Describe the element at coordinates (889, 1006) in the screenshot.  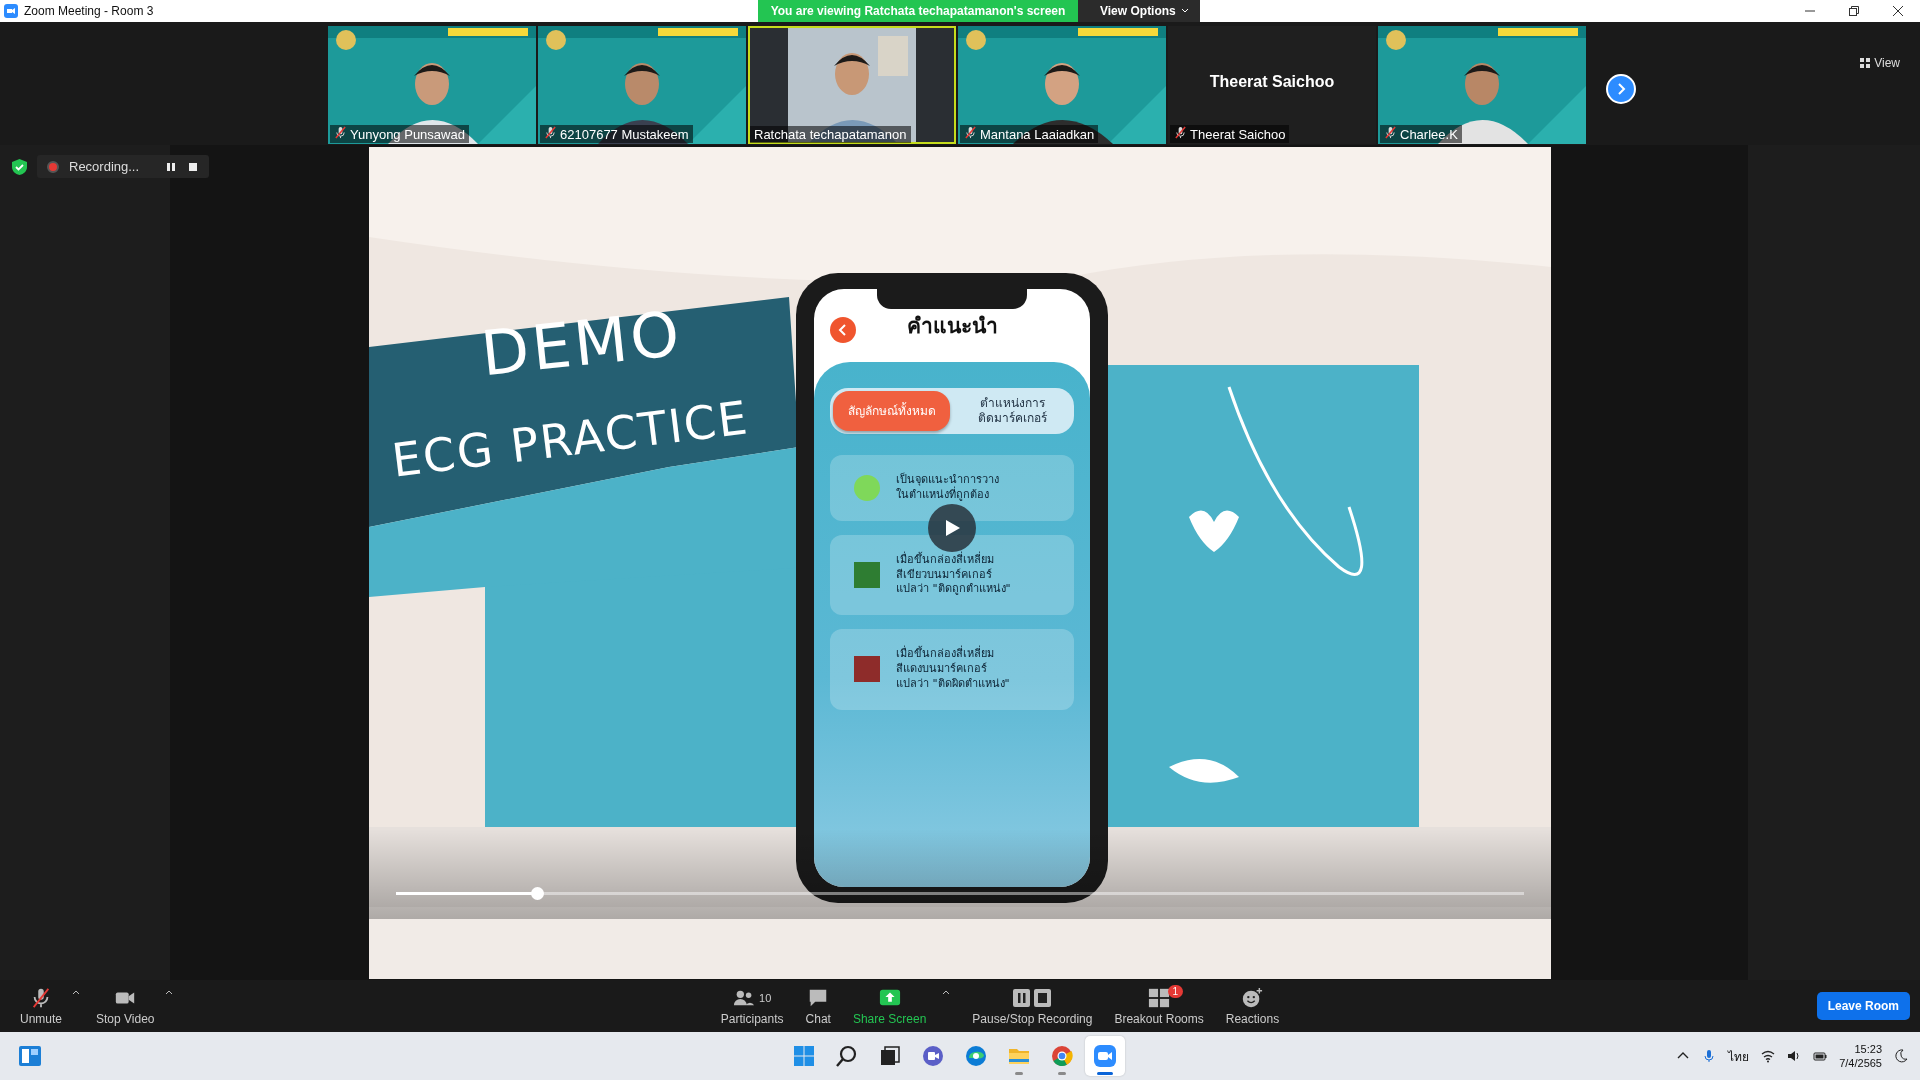
I see `toolbar-button: Share Screen` at that location.